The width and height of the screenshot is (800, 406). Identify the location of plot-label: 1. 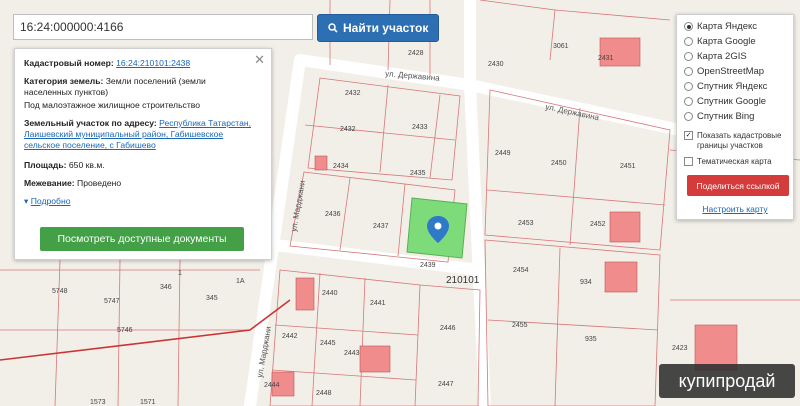
(180, 273).